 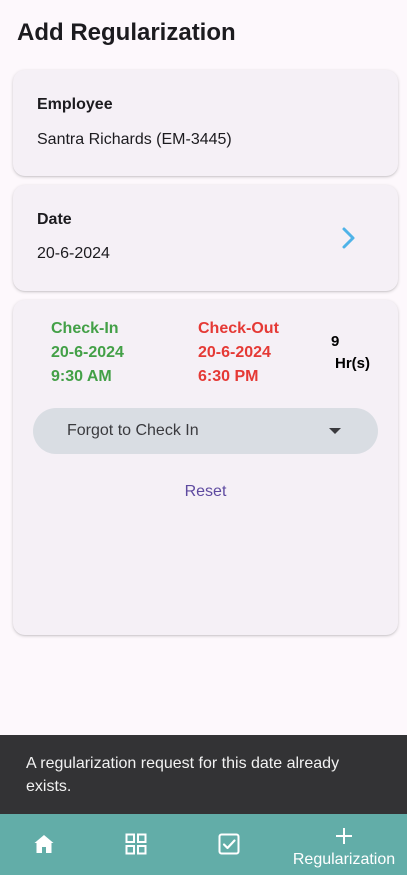 I want to click on nav-regularization: Regularization, so click(x=344, y=844).